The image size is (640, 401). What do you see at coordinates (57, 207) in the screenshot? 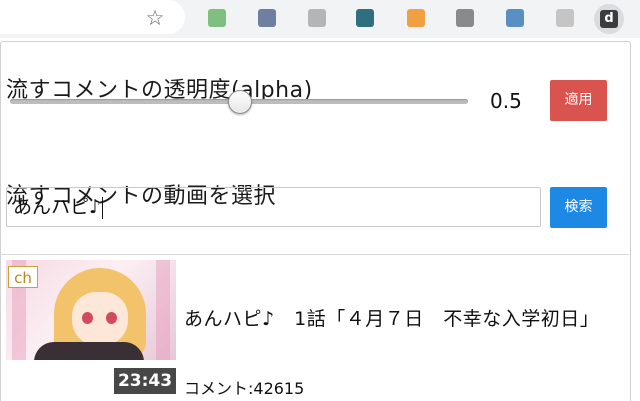
I see `search-query: あんハピ♪` at bounding box center [57, 207].